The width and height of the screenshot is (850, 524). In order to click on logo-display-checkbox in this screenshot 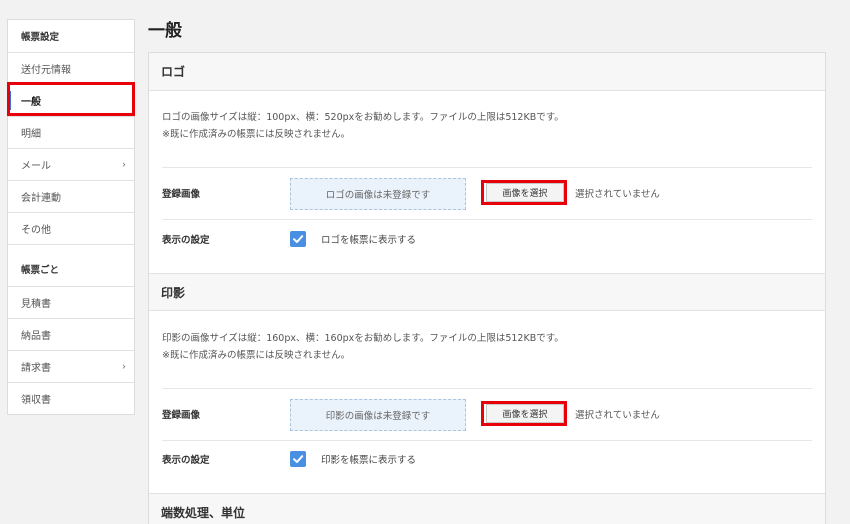, I will do `click(298, 239)`.